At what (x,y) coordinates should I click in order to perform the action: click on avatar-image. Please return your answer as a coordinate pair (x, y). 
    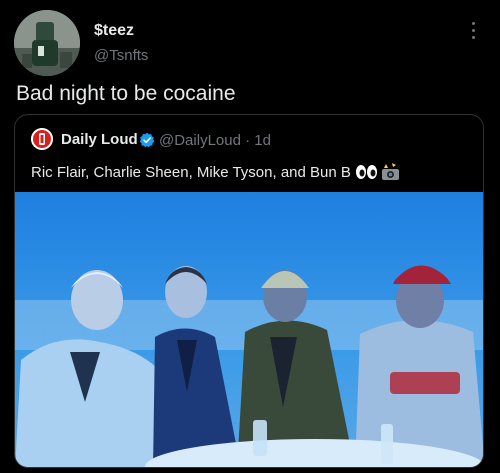
    Looking at the image, I should click on (47, 43).